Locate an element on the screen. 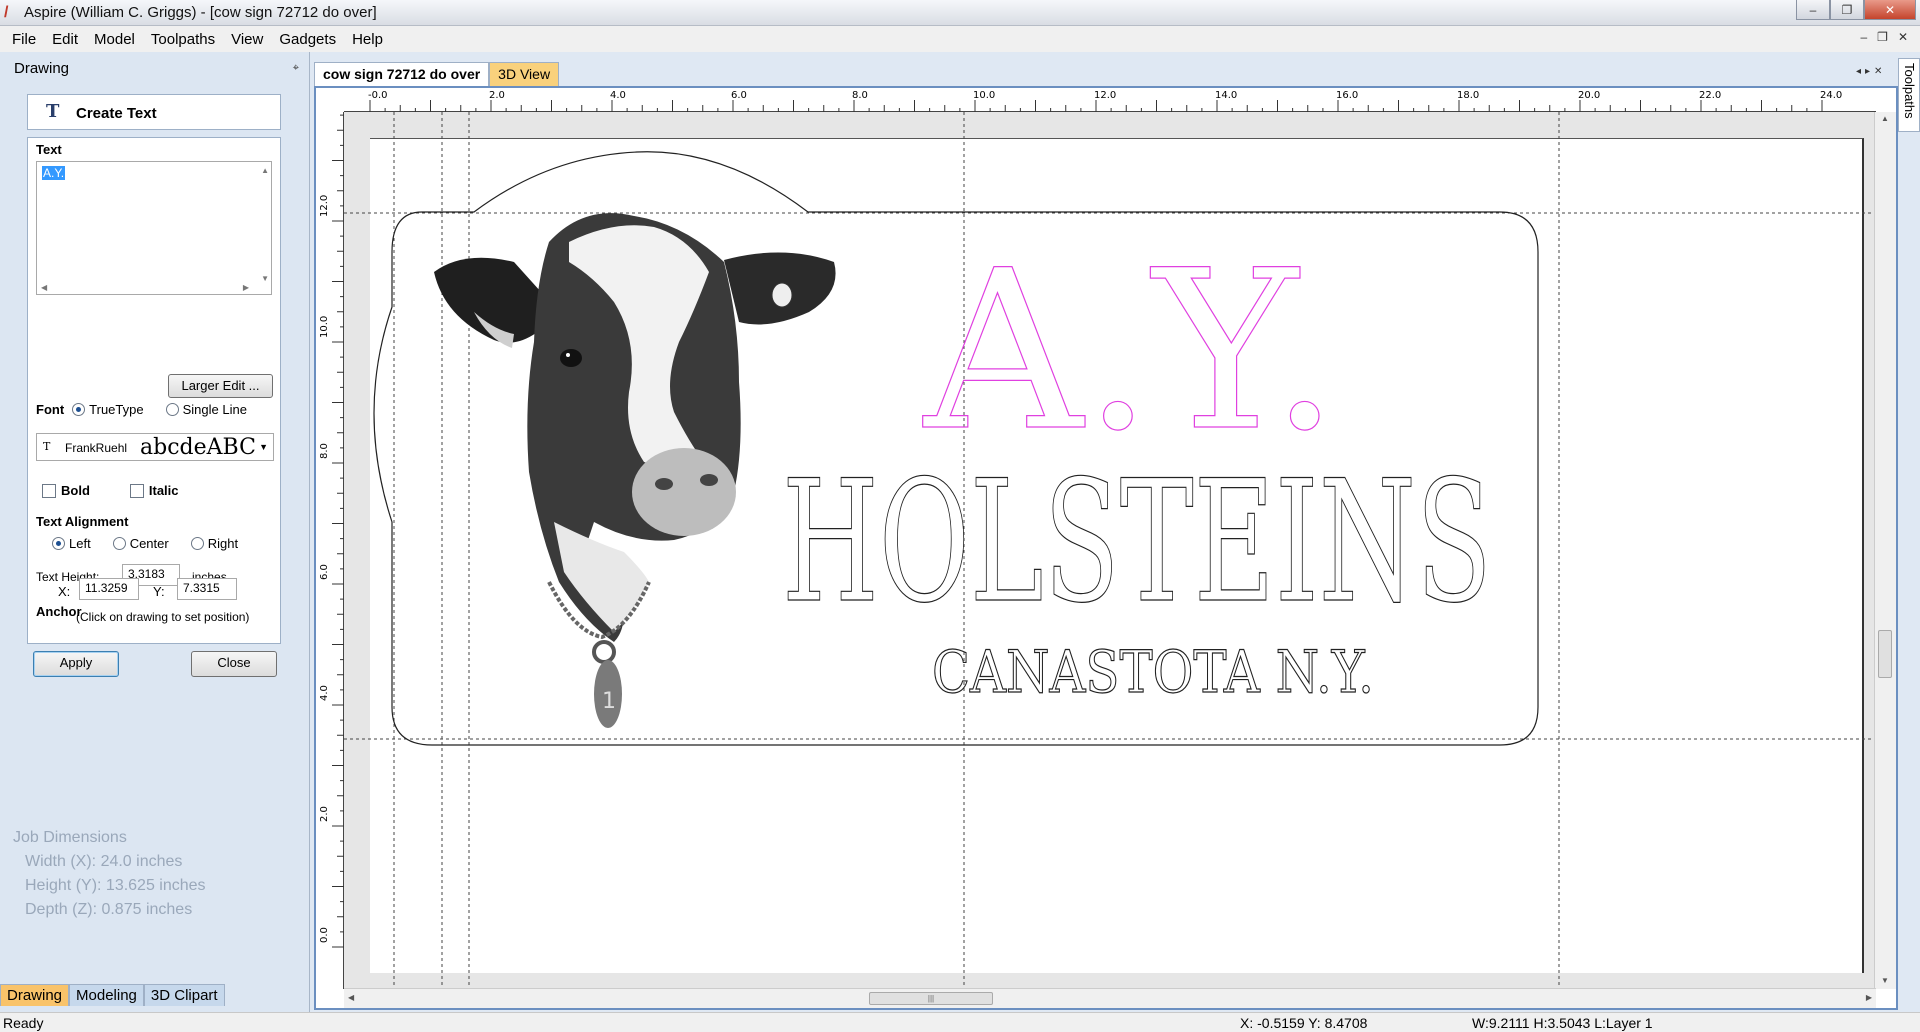  ruler-left-label: 6.0 is located at coordinates (324, 572).